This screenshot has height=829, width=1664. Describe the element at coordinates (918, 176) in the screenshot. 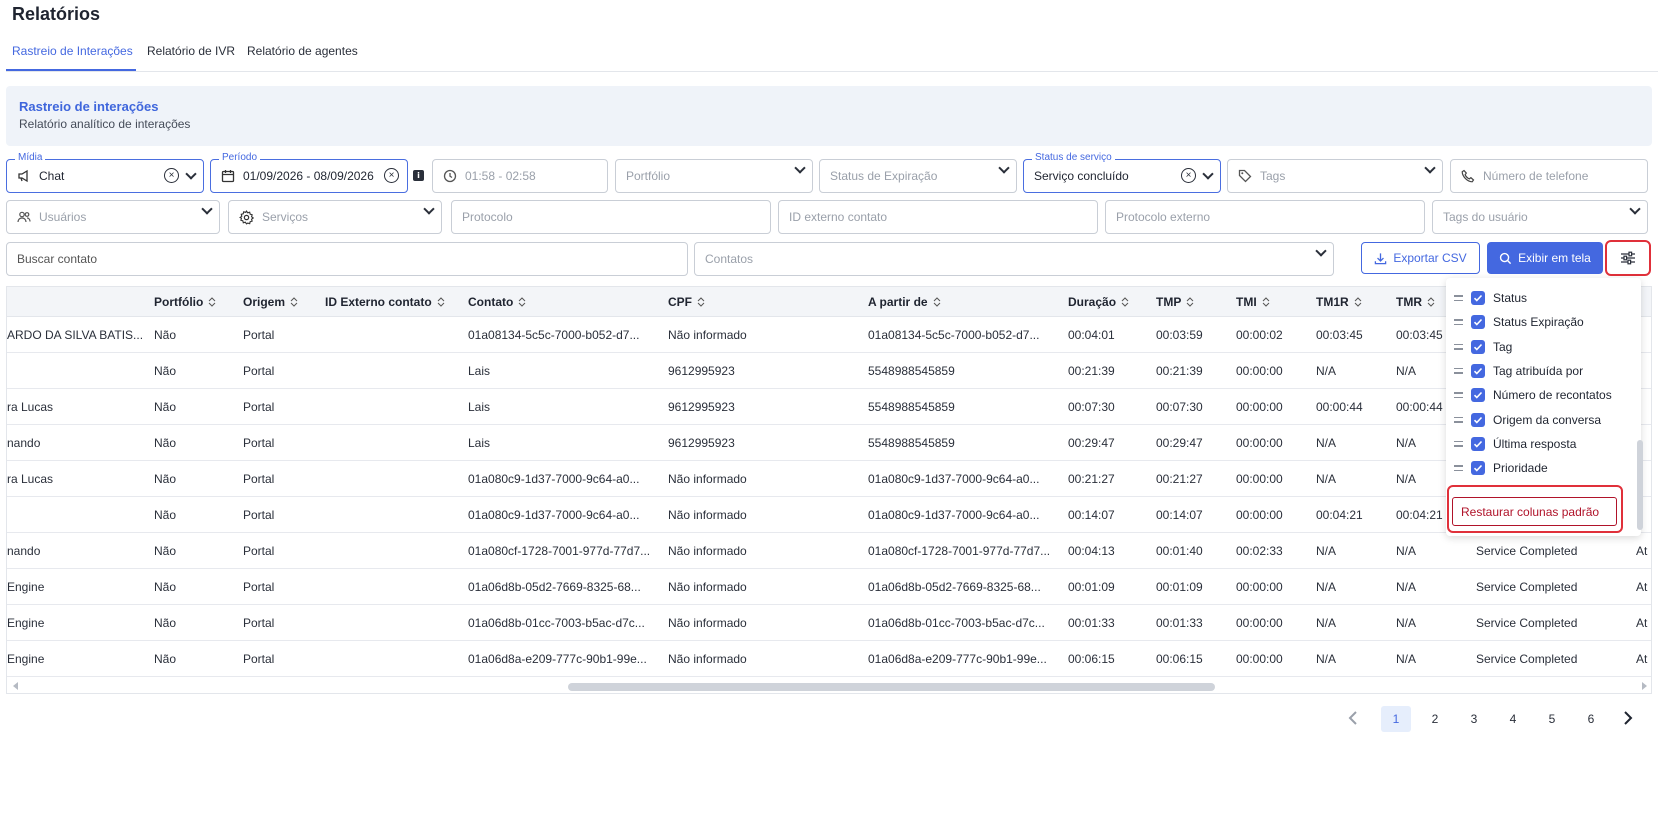

I see `status-expiracao-select: Status de Expiração` at that location.